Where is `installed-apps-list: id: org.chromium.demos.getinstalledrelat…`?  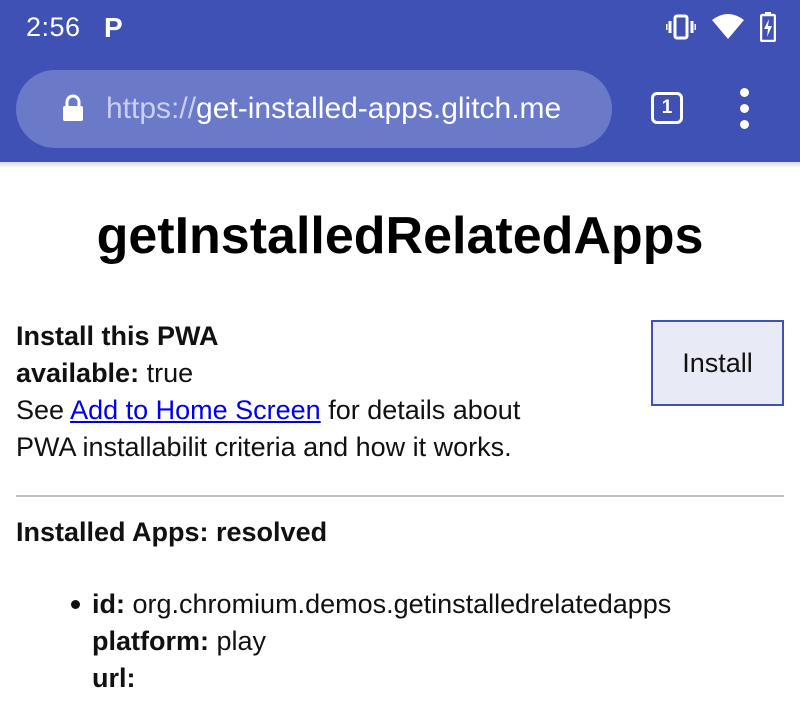
installed-apps-list: id: org.chromium.demos.getinstalledrelat… is located at coordinates (371, 641).